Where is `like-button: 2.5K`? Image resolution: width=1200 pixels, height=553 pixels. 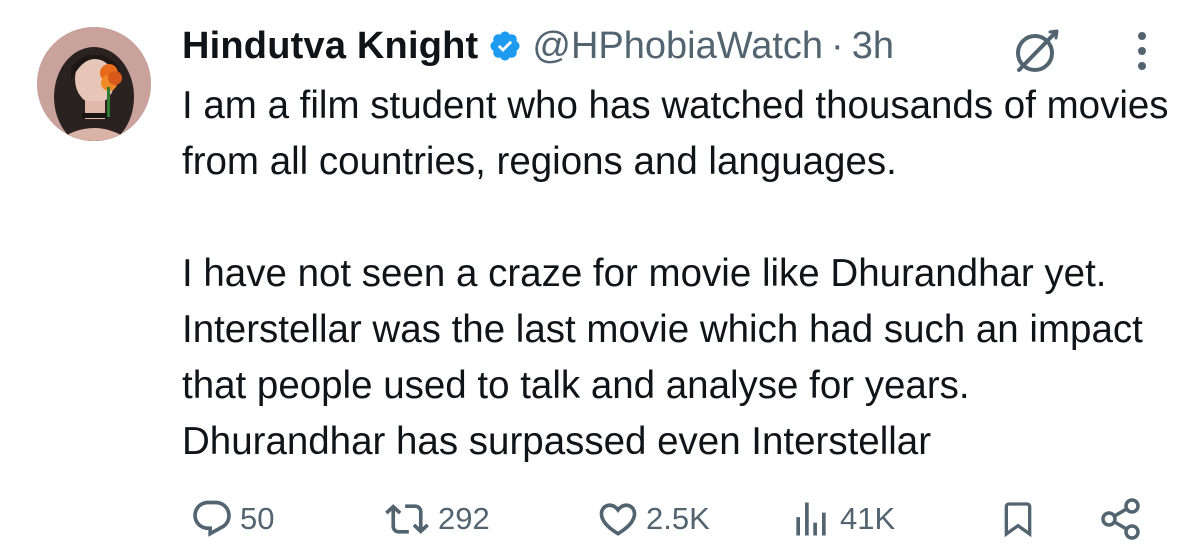 like-button: 2.5K is located at coordinates (653, 519).